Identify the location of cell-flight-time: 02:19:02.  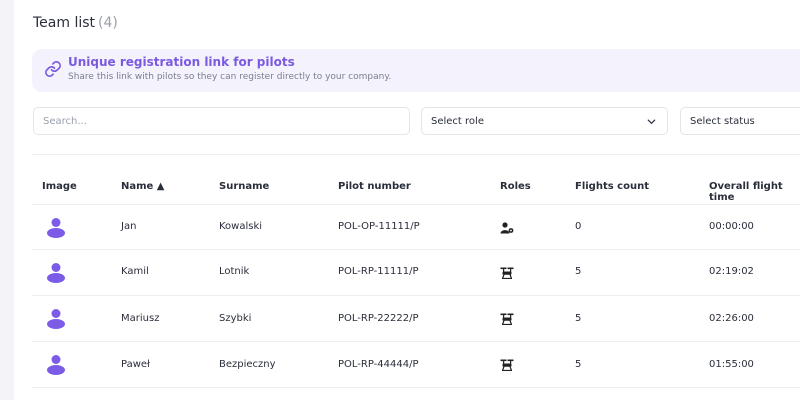
(731, 271).